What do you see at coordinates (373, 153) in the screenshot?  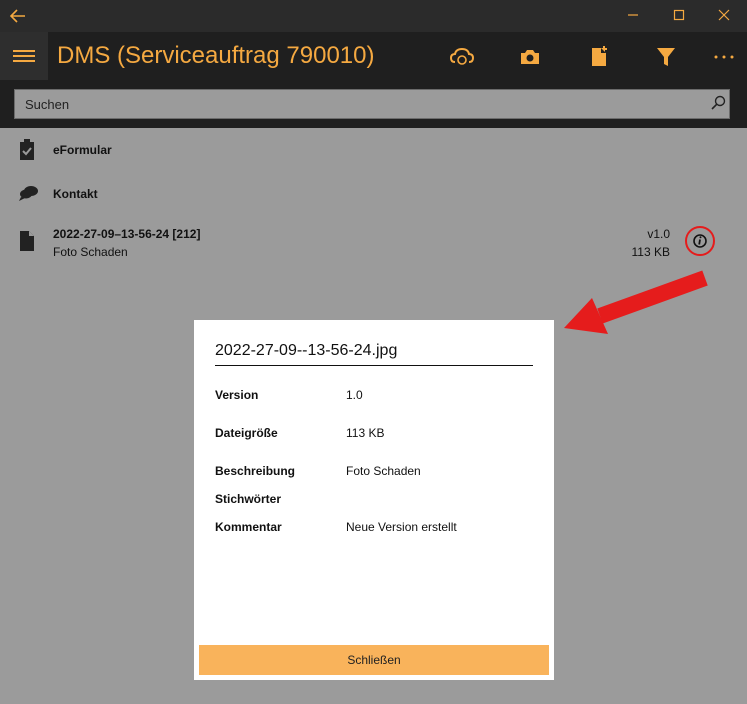 I see `list-item-eformular: eFormular` at bounding box center [373, 153].